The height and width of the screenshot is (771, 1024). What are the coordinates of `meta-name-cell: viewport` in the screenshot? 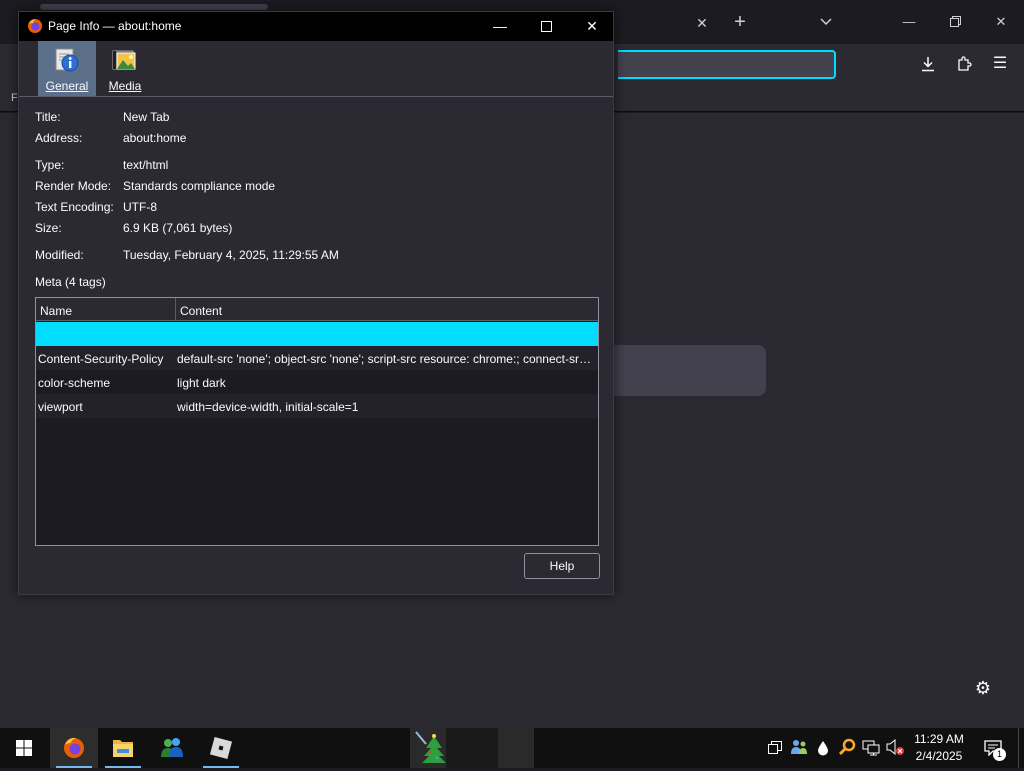 It's located at (60, 407).